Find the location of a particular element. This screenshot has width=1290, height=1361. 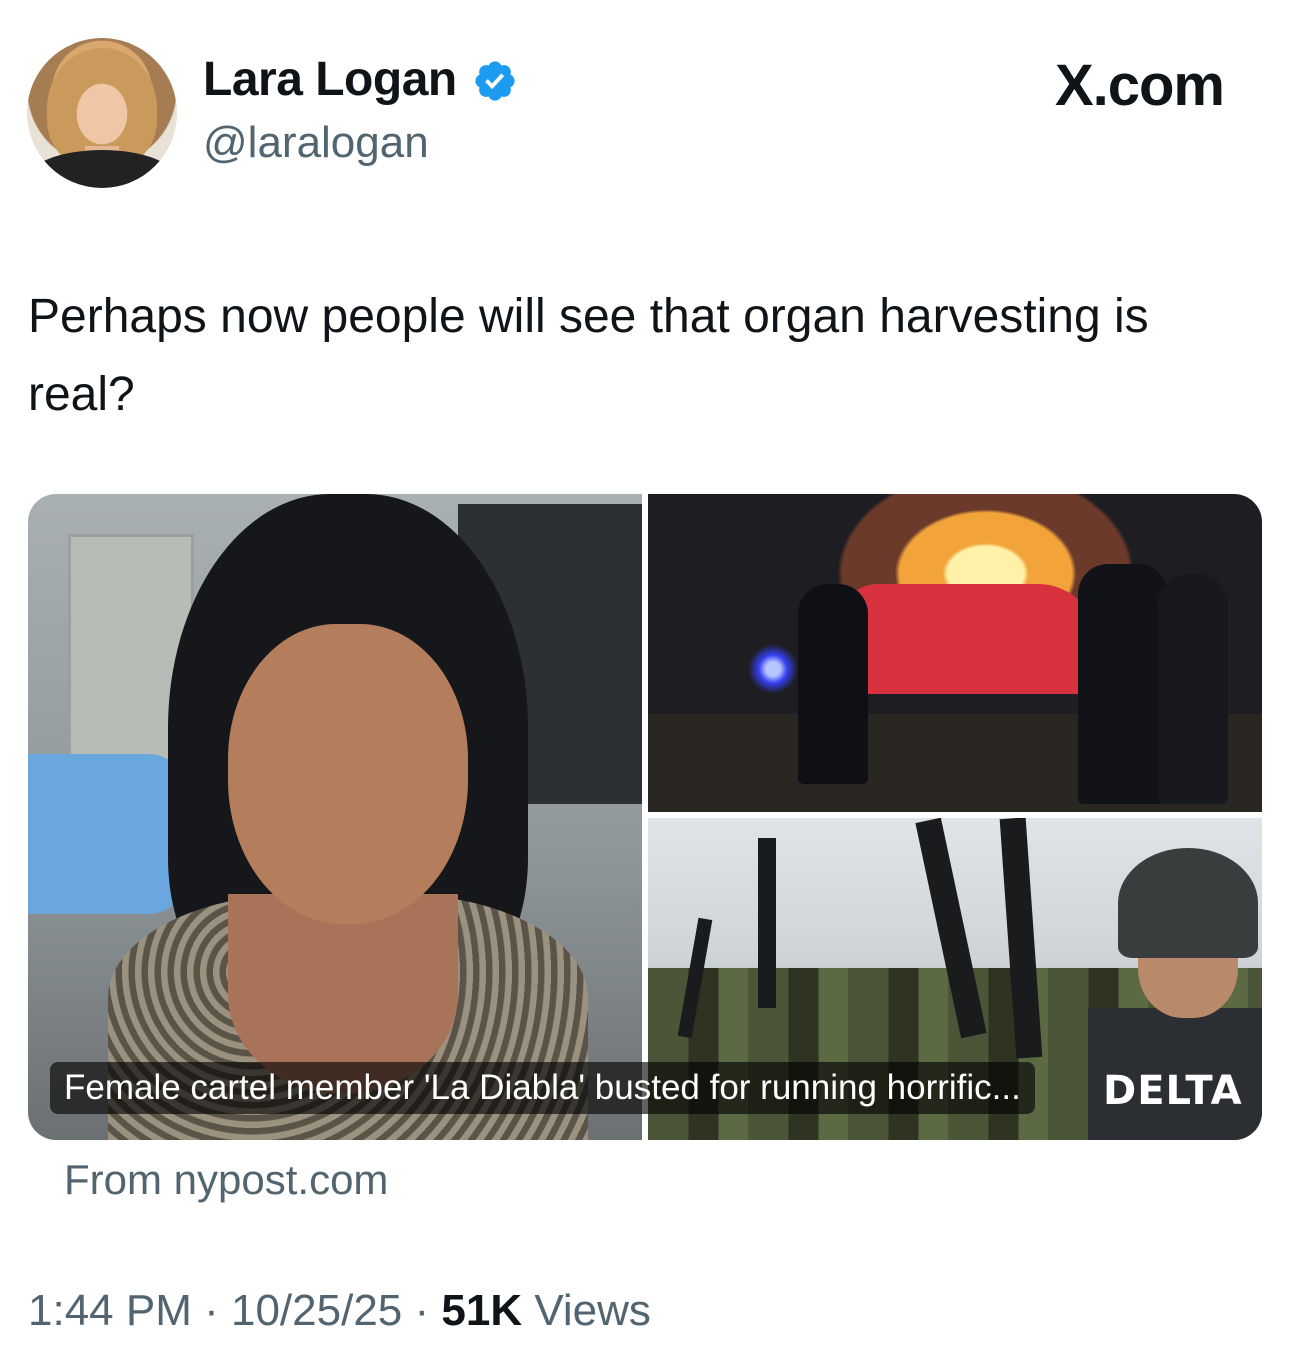

verified-badge-icon is located at coordinates (495, 81).